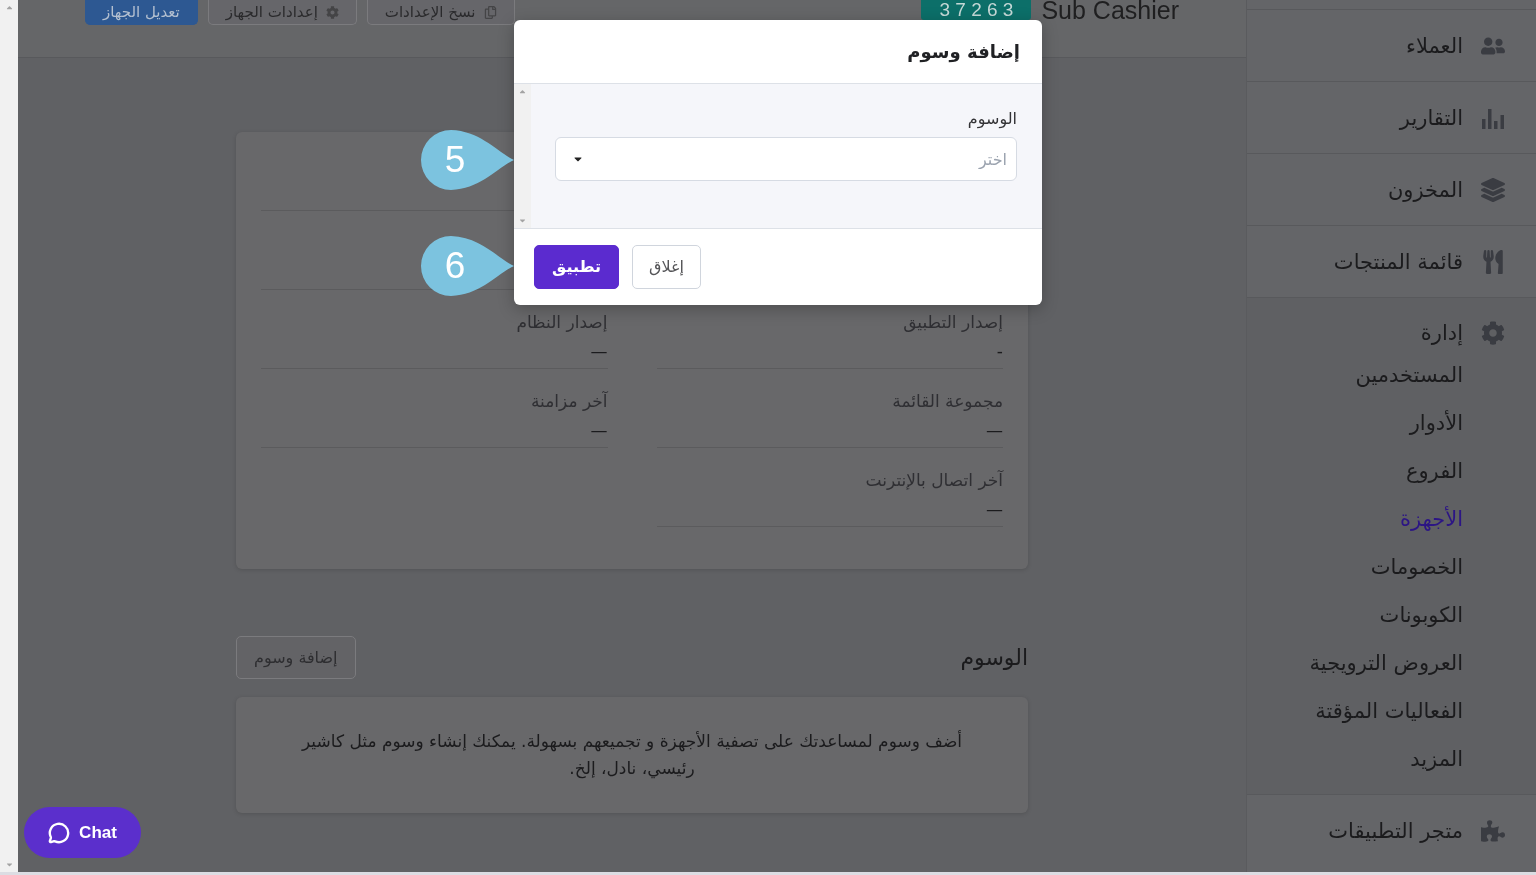 The width and height of the screenshot is (1536, 875). I want to click on sidebar-sublink: الأدوار, so click(1436, 423).